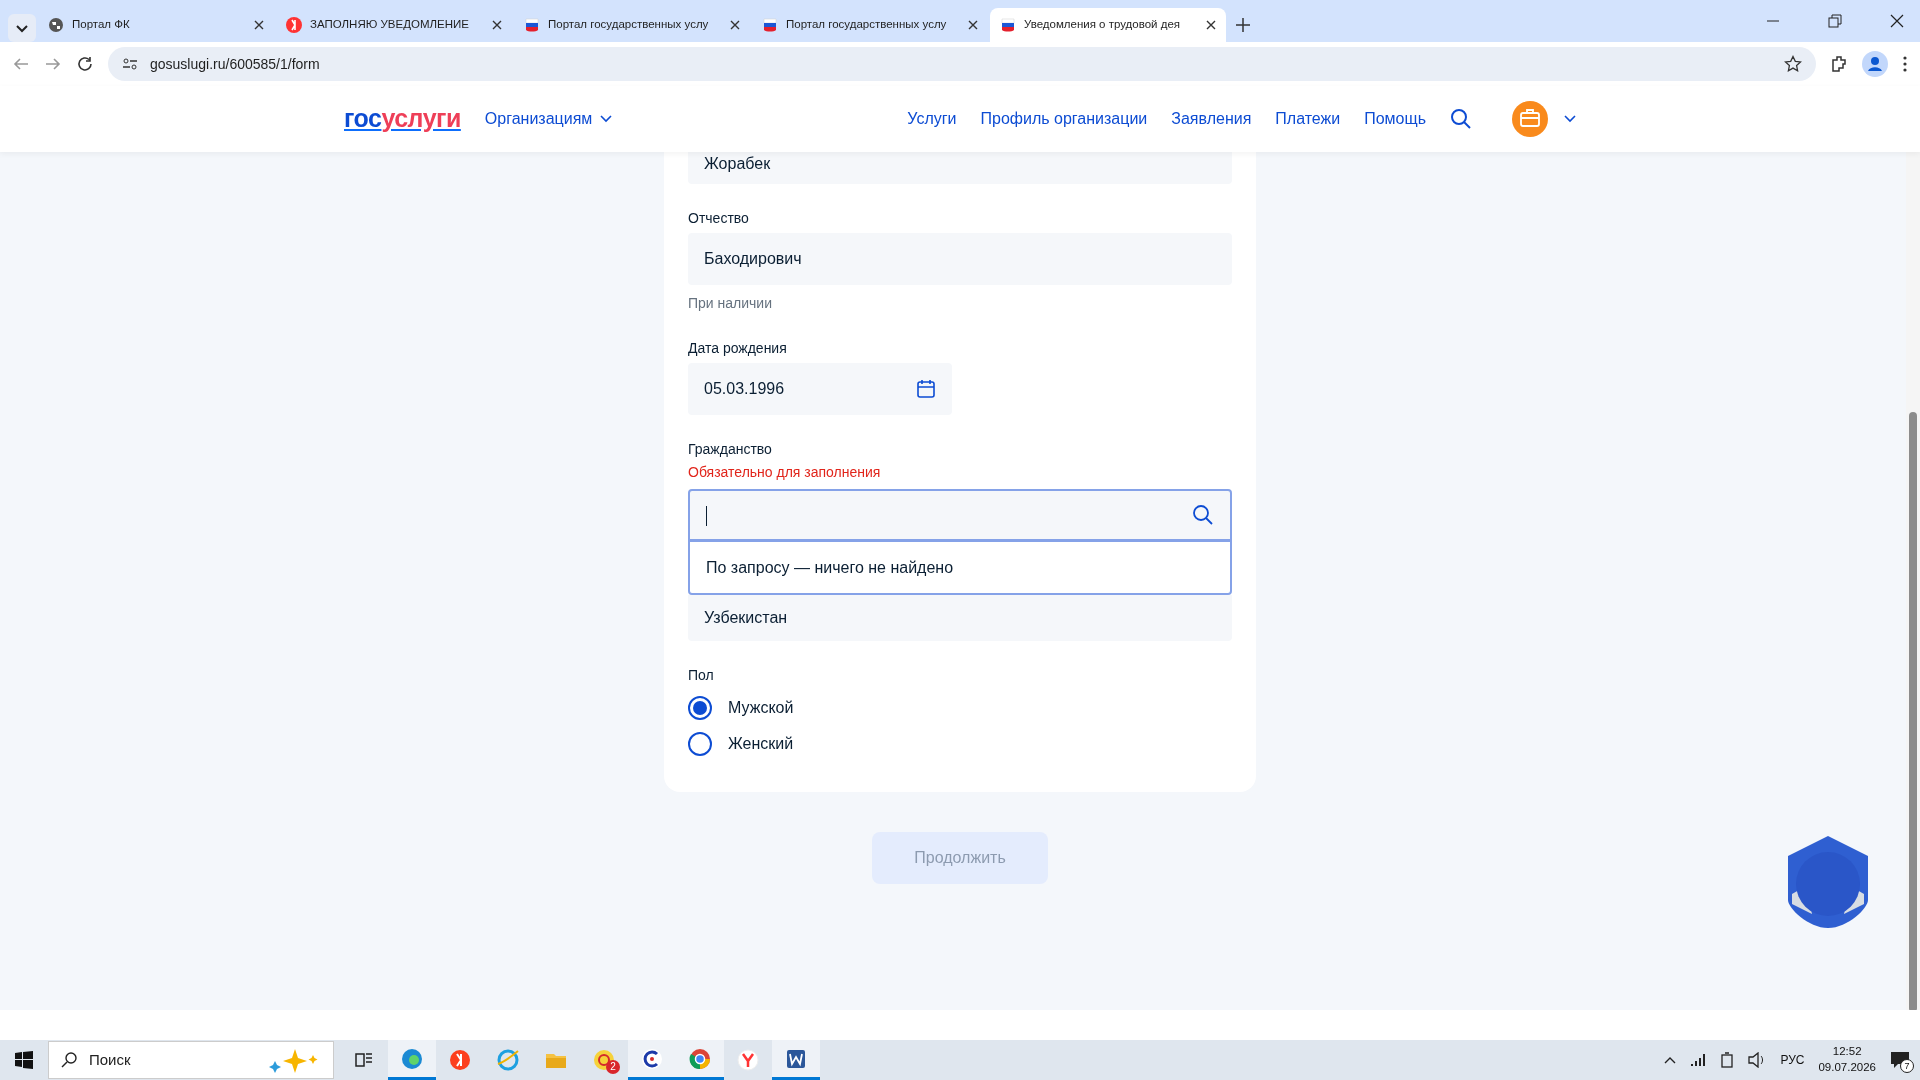  Describe the element at coordinates (1792, 1060) in the screenshot. I see `language-indicator: РУС` at that location.